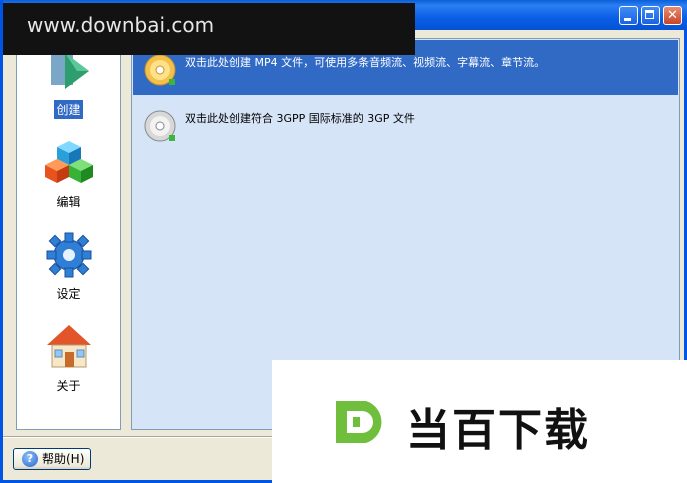 The width and height of the screenshot is (687, 483). What do you see at coordinates (627, 19) in the screenshot?
I see `minimize-icon` at bounding box center [627, 19].